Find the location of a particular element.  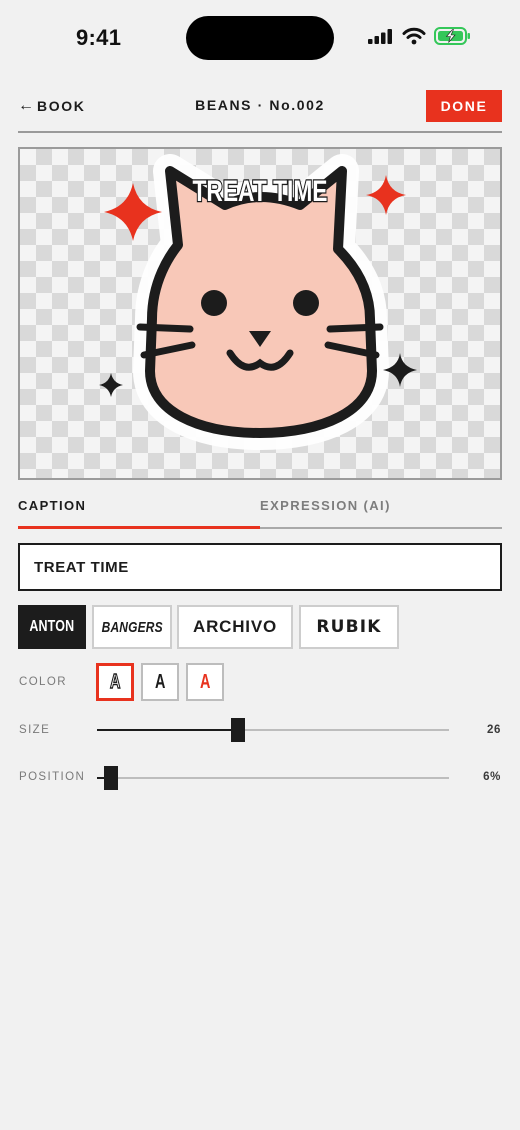

sticker-caption-text: TREAT TIME is located at coordinates (259, 191).